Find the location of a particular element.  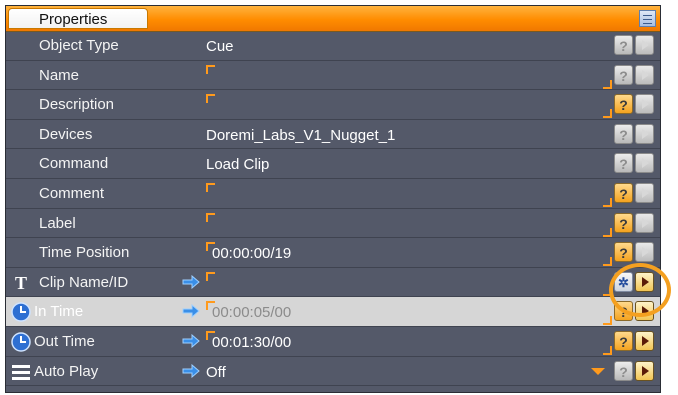

property-label: Description is located at coordinates (77, 105).